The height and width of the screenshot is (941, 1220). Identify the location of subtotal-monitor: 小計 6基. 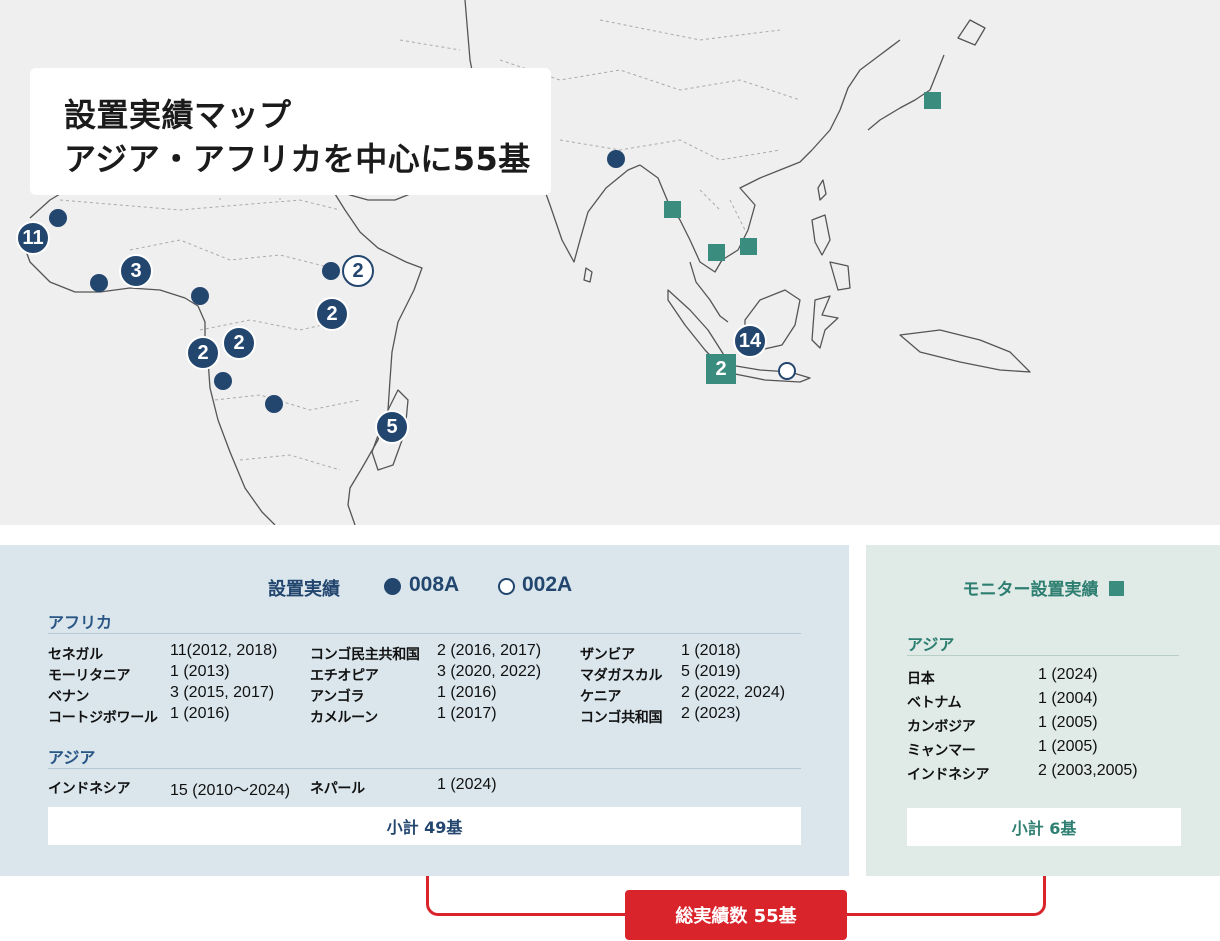
(1044, 827).